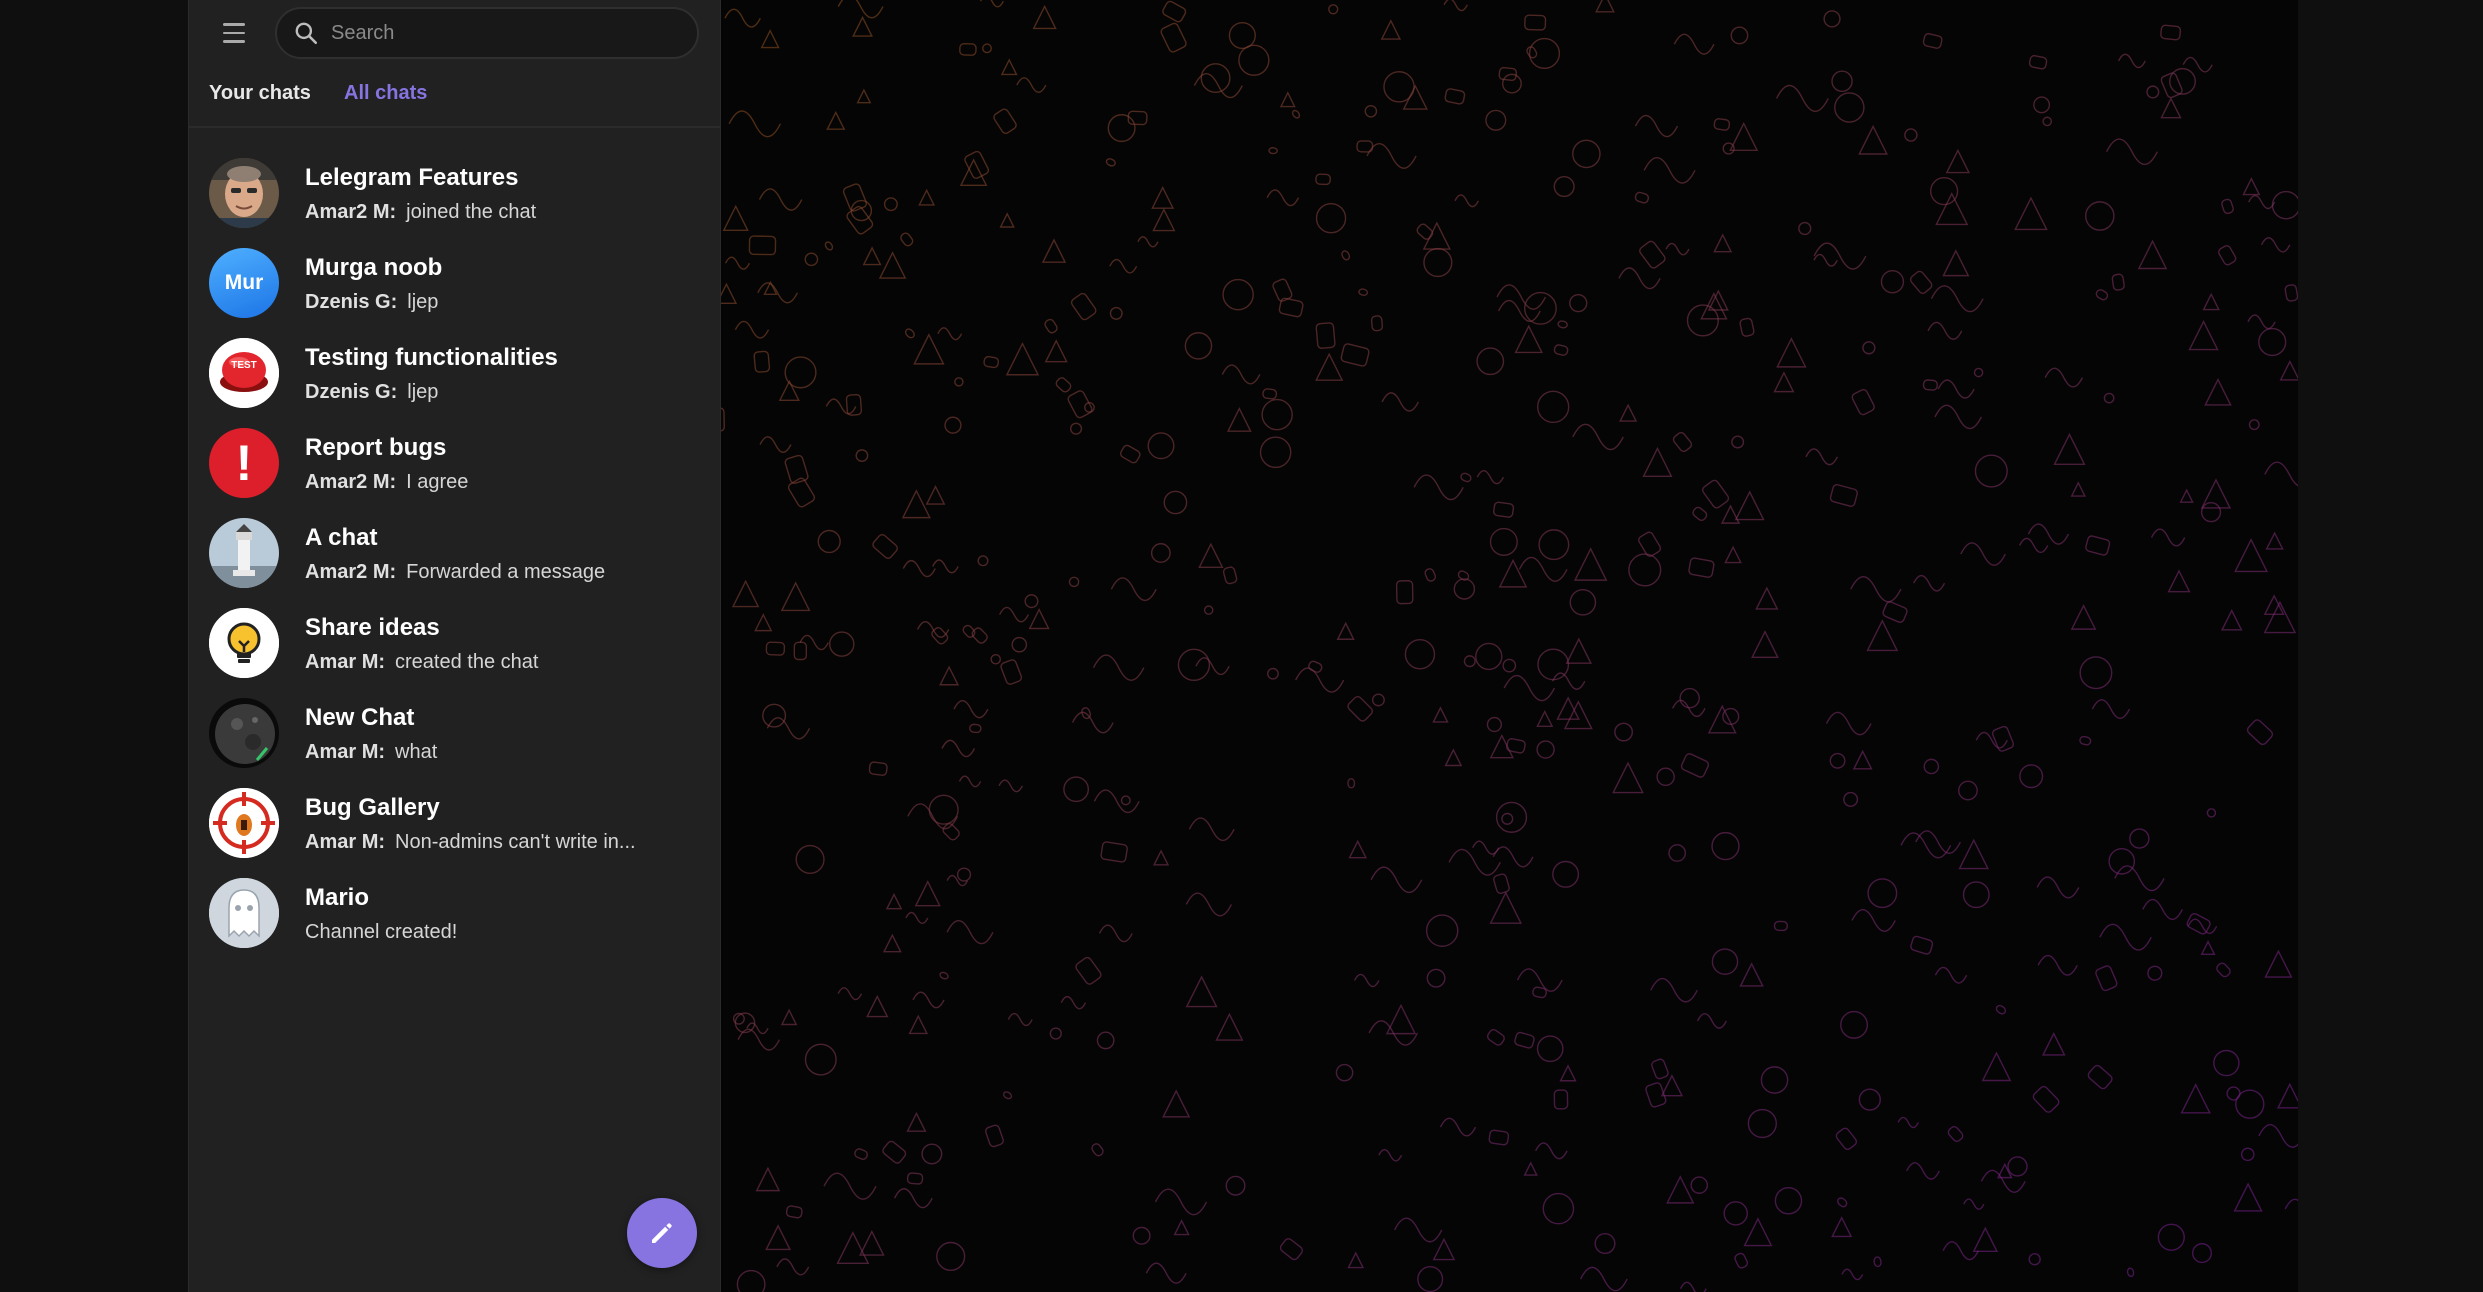 The image size is (2483, 1292). Describe the element at coordinates (455, 463) in the screenshot. I see `chat-item-report-bugs: ! Report bugs Amar2 M: I agree` at that location.